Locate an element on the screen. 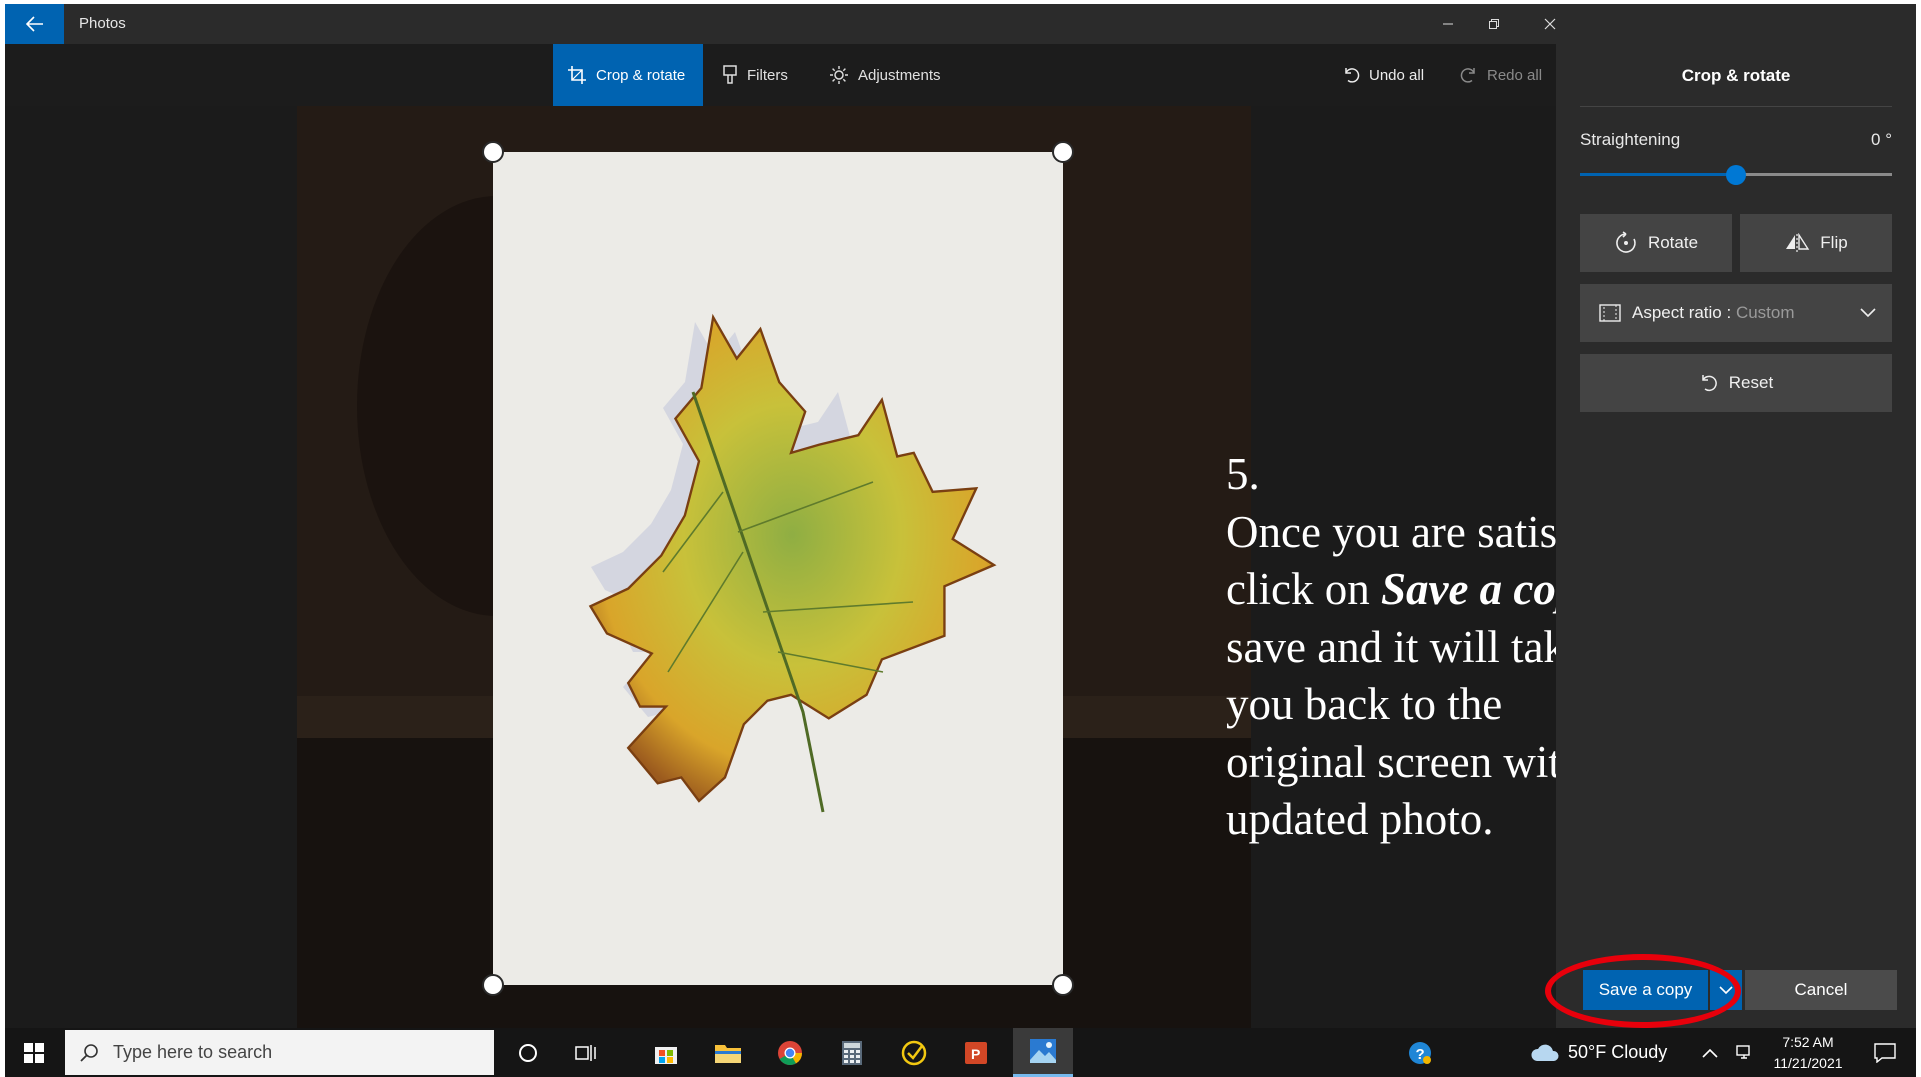  undo-icon is located at coordinates (1352, 75).